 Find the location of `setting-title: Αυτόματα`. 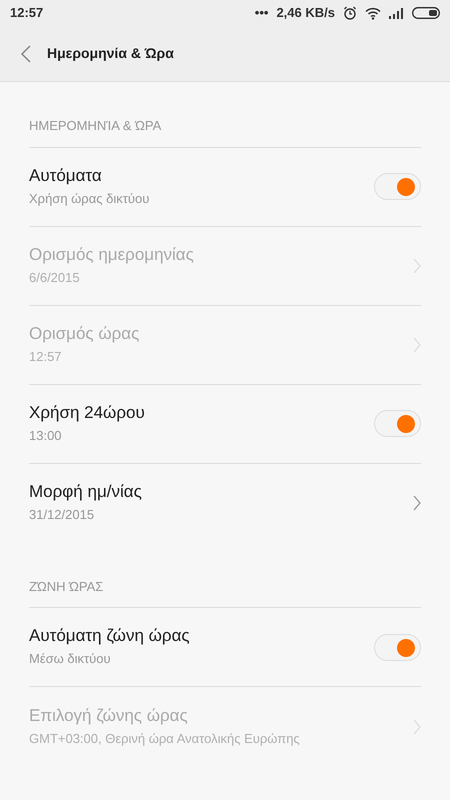

setting-title: Αυτόματα is located at coordinates (66, 175).